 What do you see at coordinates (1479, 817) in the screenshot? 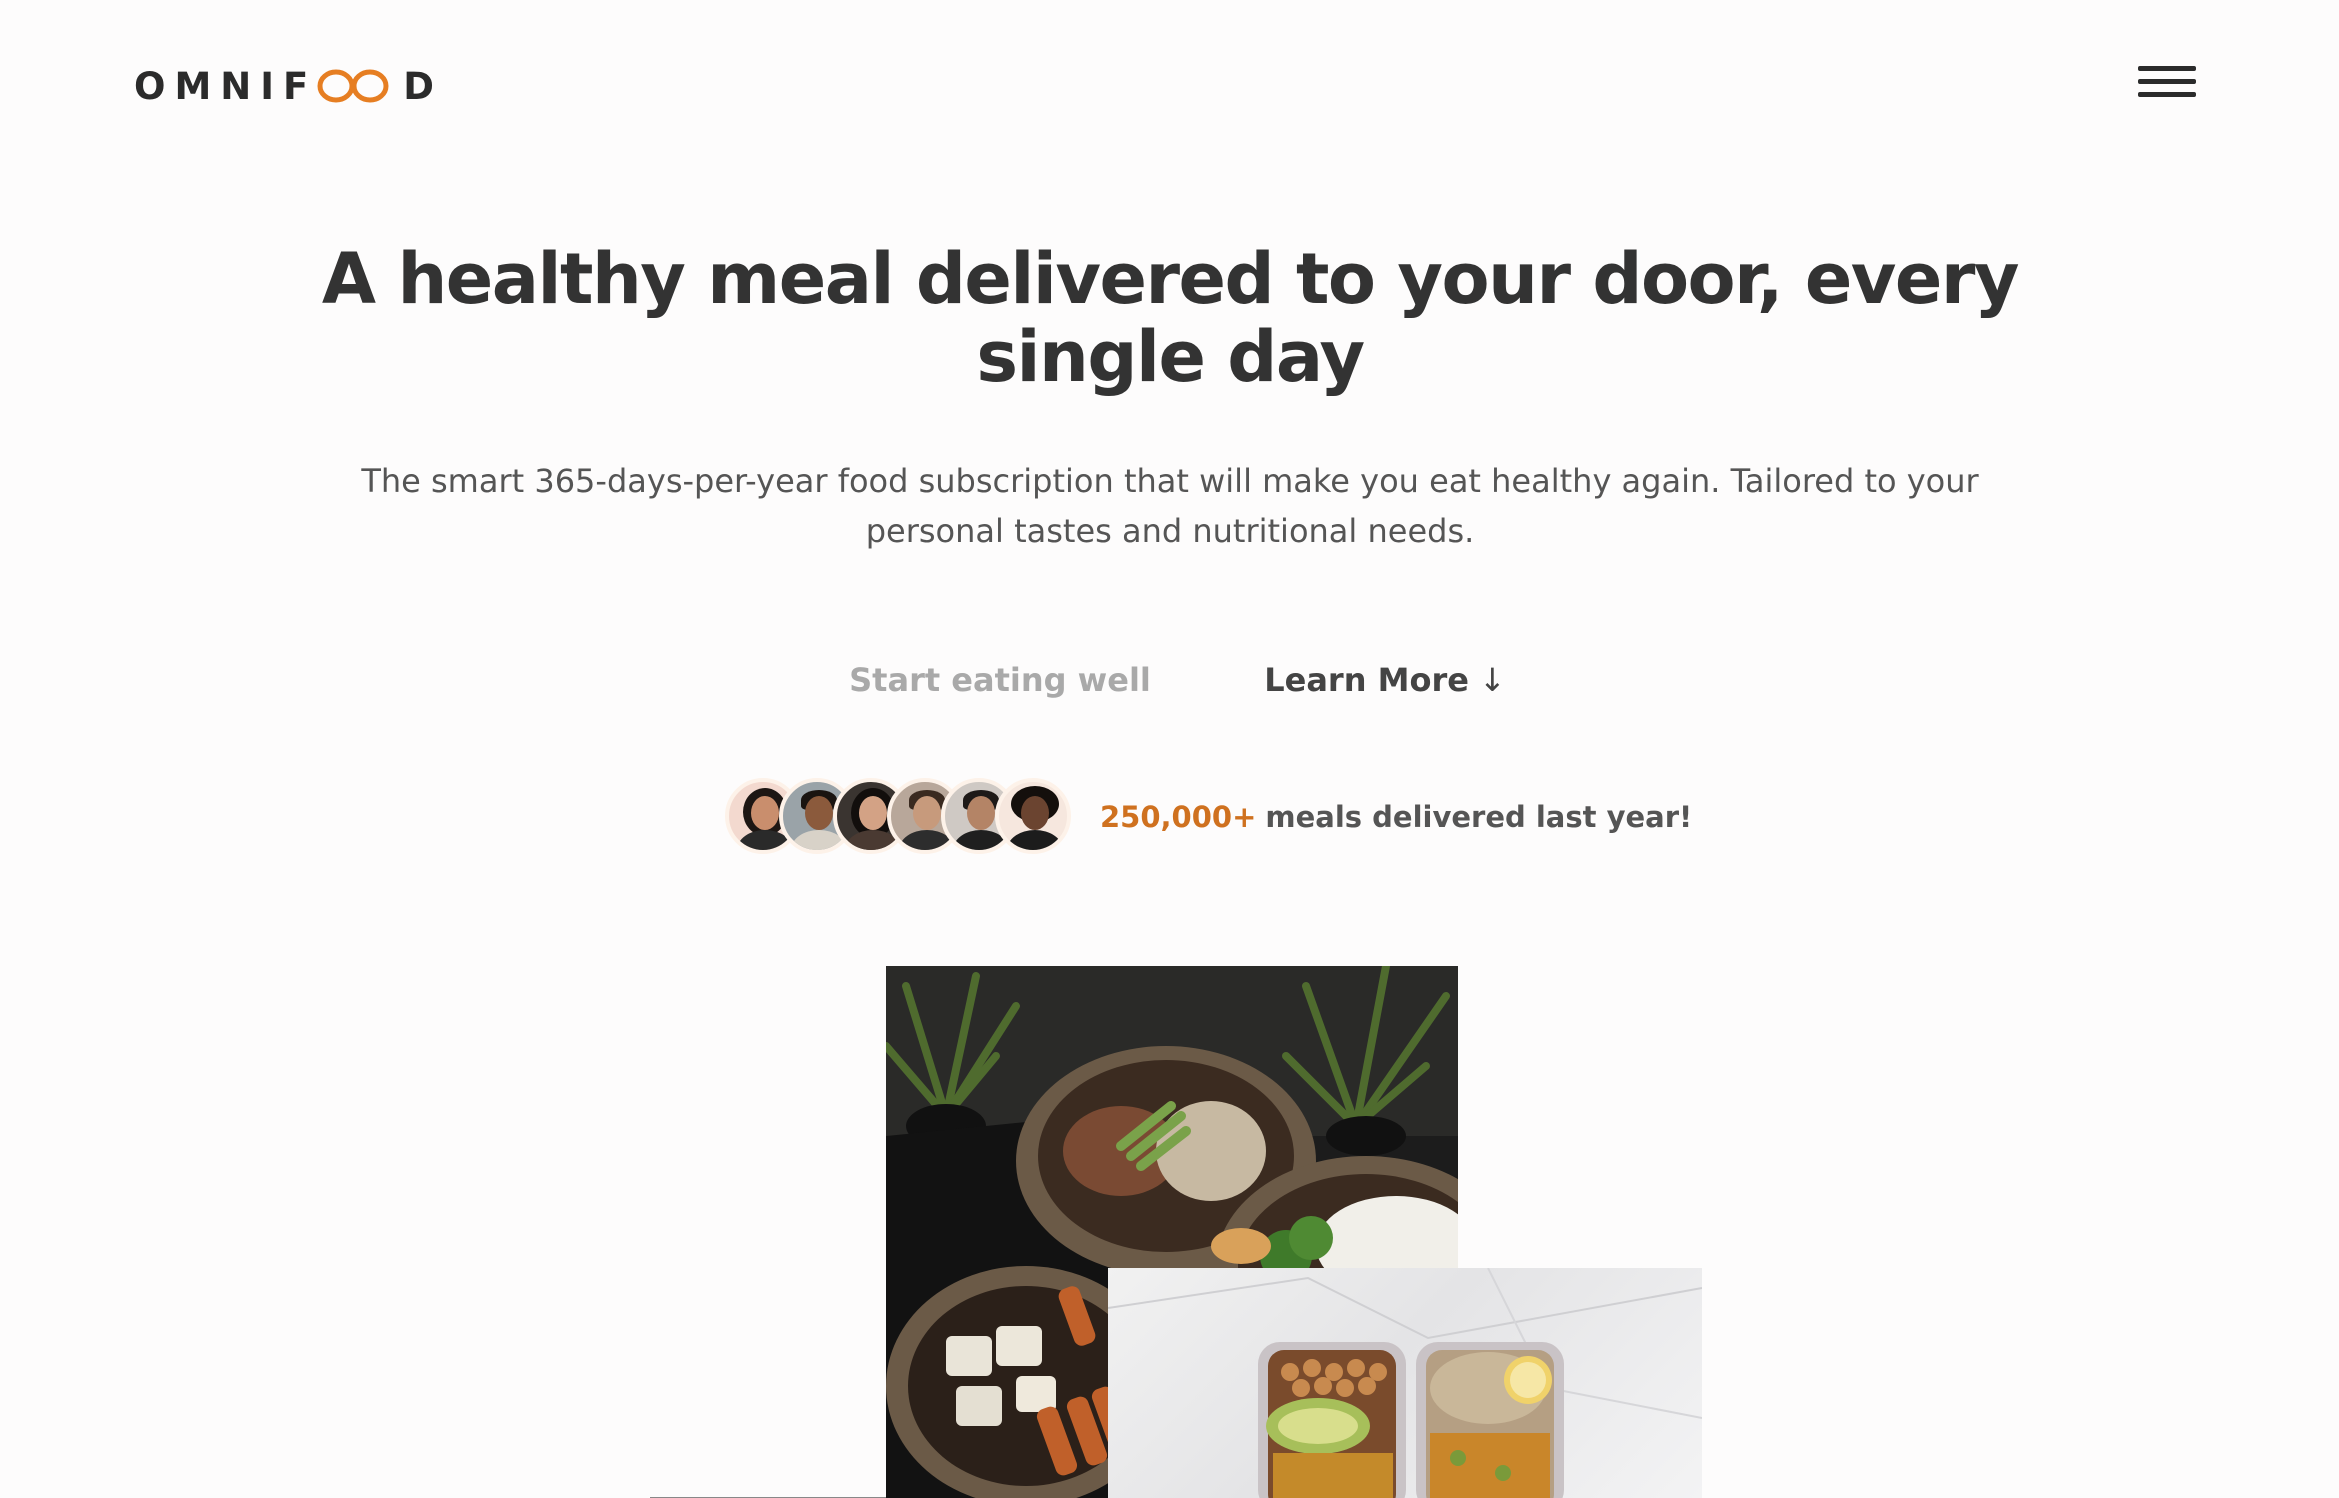
I see `meals-delivered-label: meals delivered last year!` at bounding box center [1479, 817].